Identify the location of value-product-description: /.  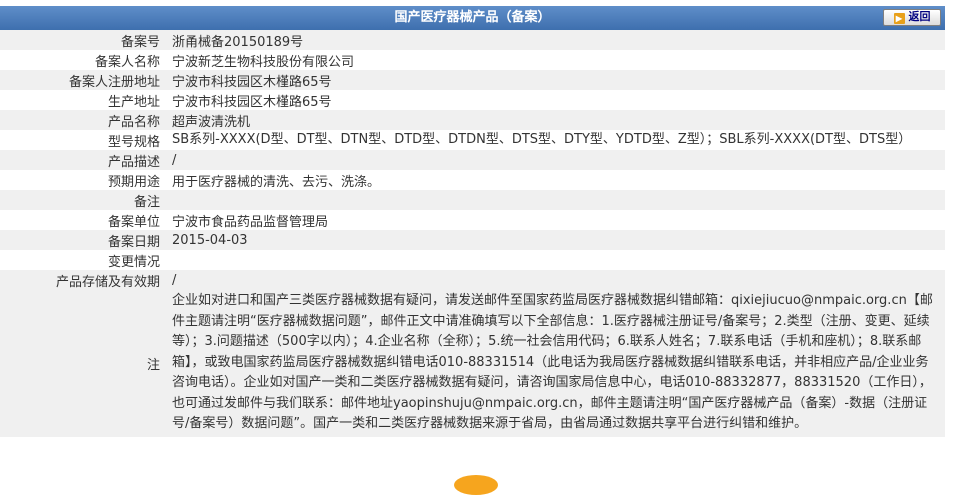
(555, 160).